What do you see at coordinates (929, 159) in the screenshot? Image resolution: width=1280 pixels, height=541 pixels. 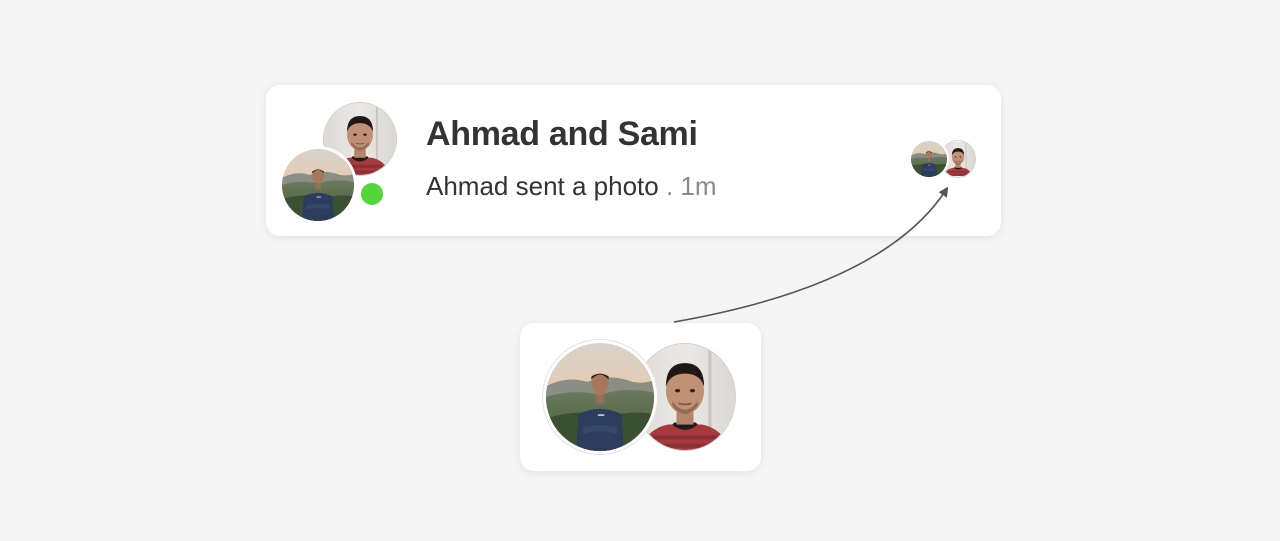 I see `seen-avatar-ahmad` at bounding box center [929, 159].